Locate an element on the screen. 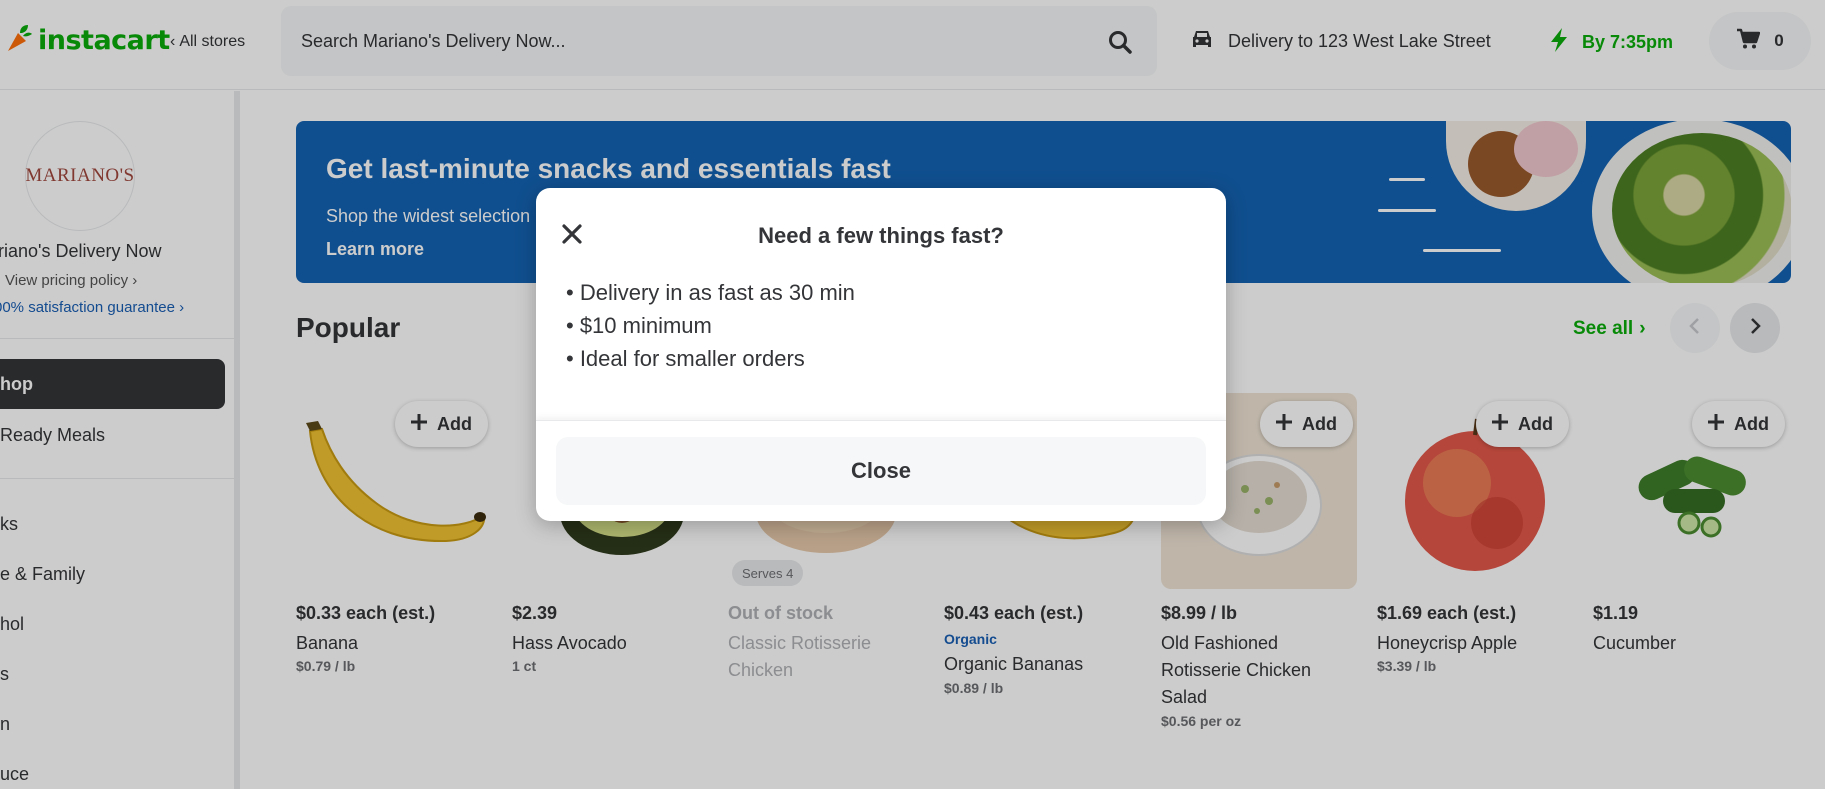 Image resolution: width=1825 pixels, height=789 pixels. modal-bullet: • $10 minimum is located at coordinates (639, 325).